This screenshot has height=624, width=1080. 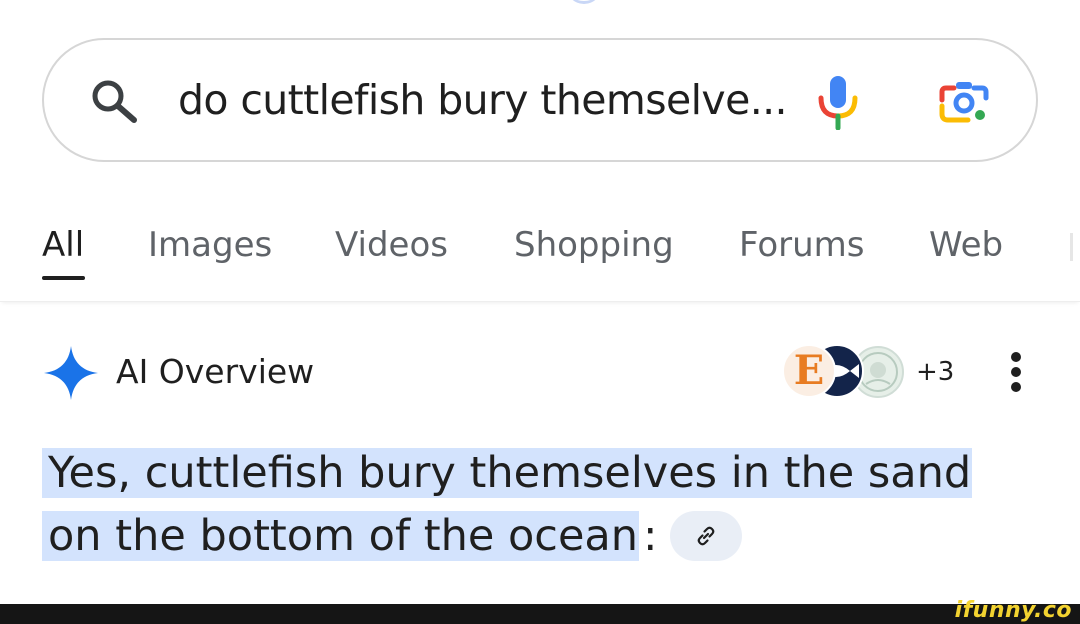 I want to click on tab-images: Images, so click(x=210, y=245).